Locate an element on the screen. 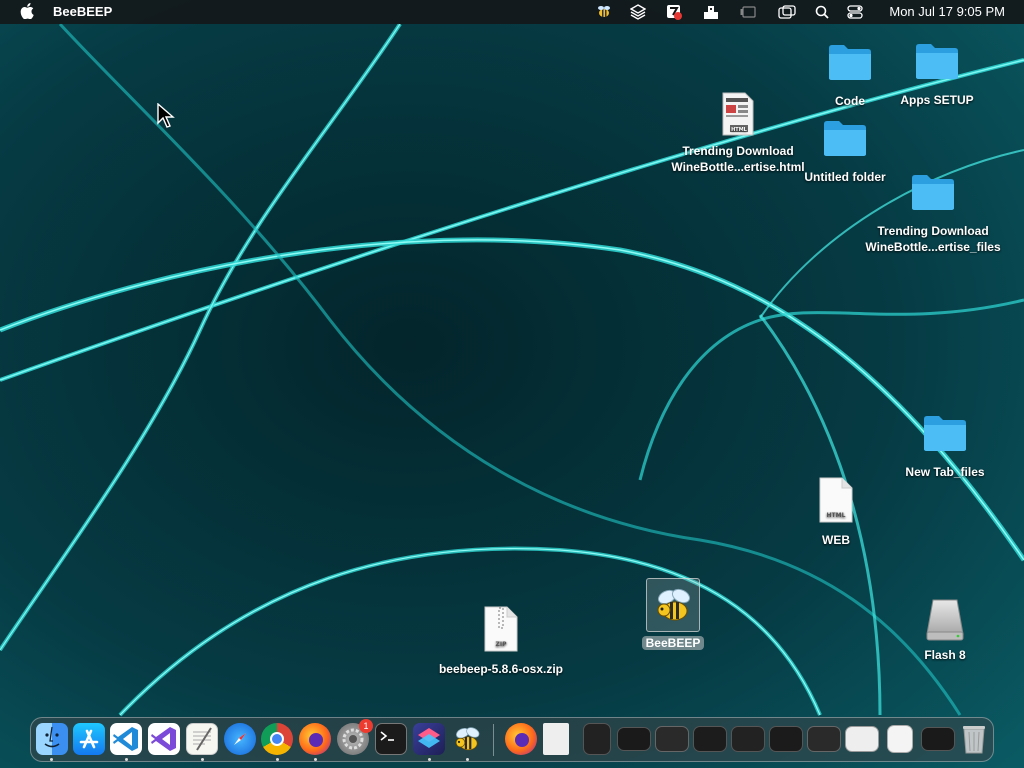 Image resolution: width=1024 pixels, height=768 pixels. dock-separator is located at coordinates (493, 740).